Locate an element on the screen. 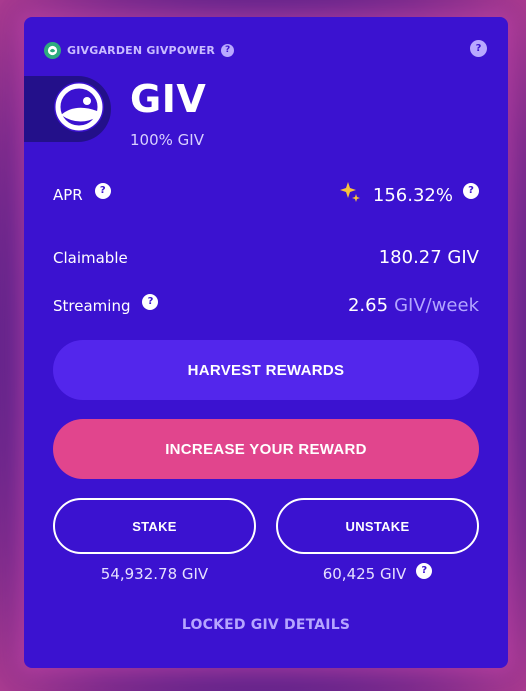 The image size is (526, 691). claimable-label: Claimable is located at coordinates (90, 257).